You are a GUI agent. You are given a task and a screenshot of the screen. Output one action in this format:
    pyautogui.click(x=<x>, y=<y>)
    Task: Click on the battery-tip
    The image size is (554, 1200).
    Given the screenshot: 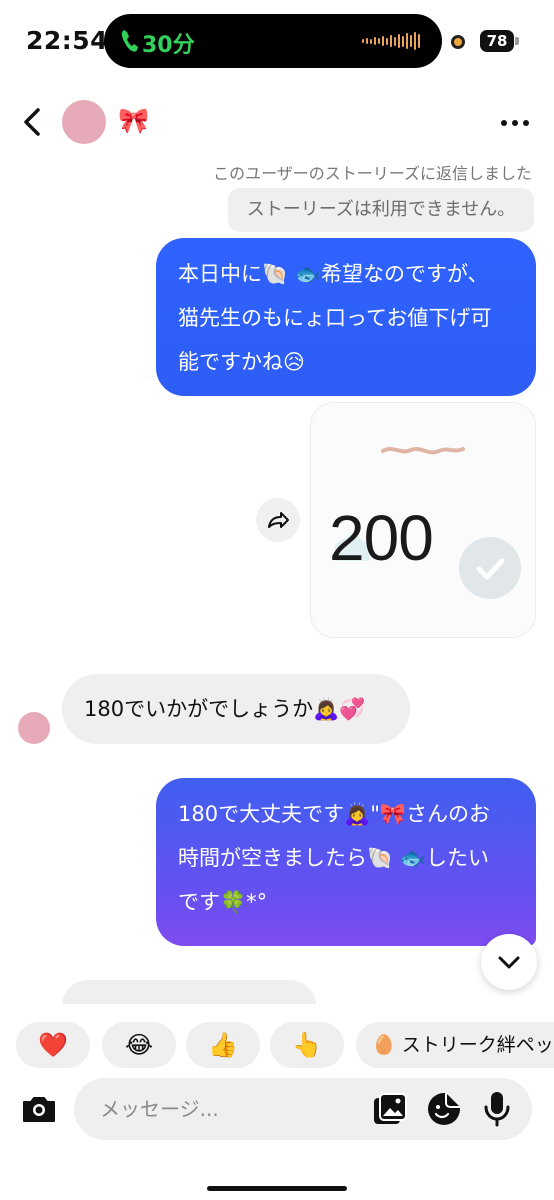 What is the action you would take?
    pyautogui.click(x=517, y=41)
    